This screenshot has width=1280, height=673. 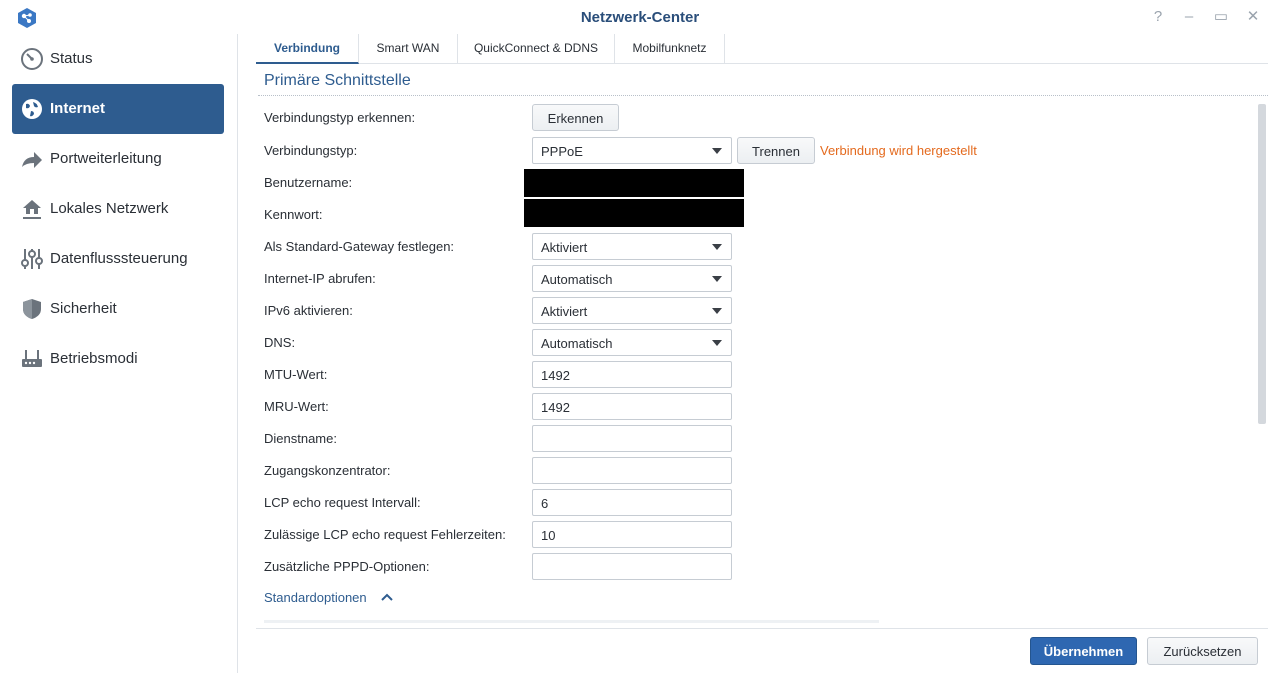 What do you see at coordinates (32, 358) in the screenshot?
I see `router-icon` at bounding box center [32, 358].